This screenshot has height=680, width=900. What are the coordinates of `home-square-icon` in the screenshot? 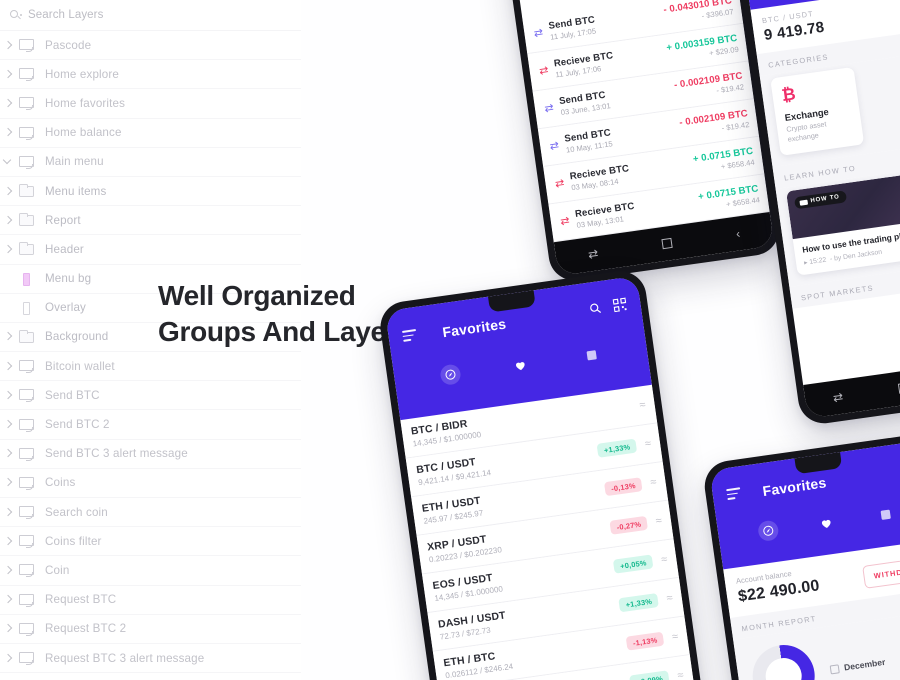 It's located at (667, 243).